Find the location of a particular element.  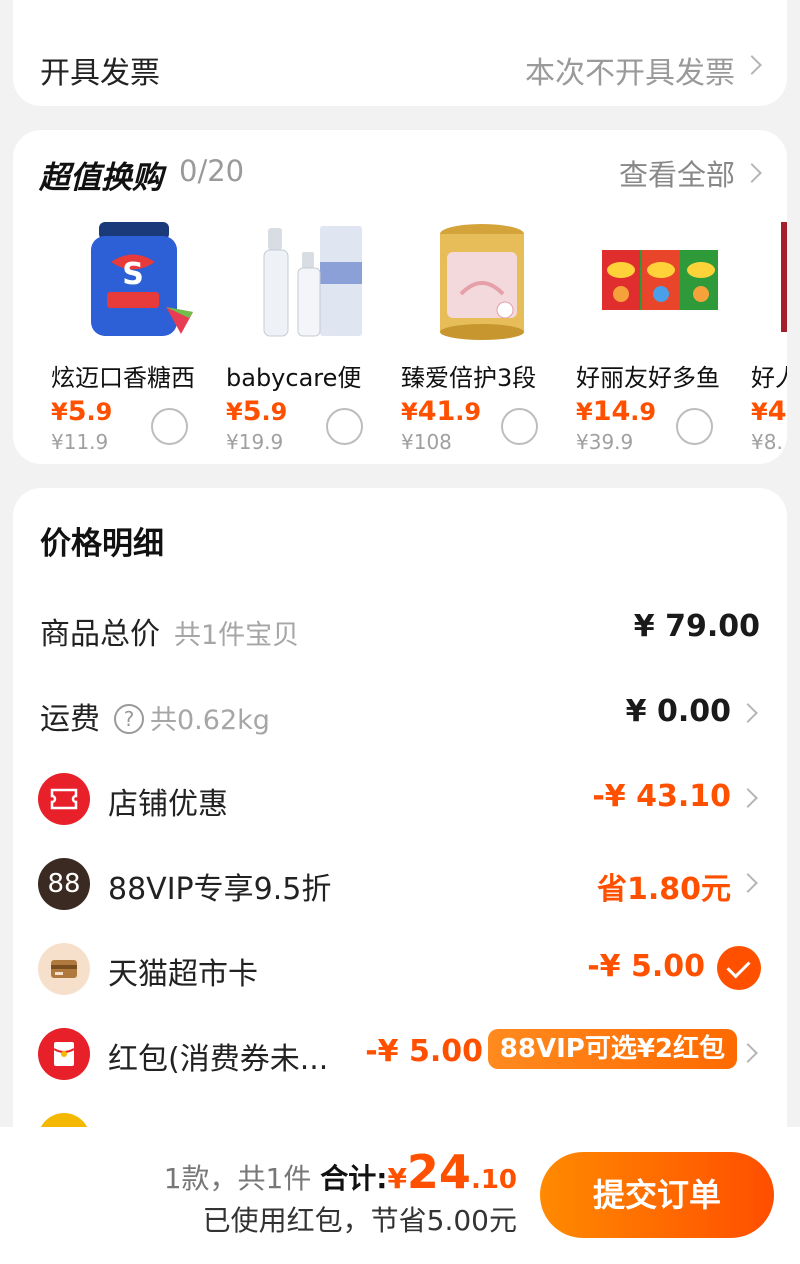

order-summary: 1款，共1件 合计:¥24.10 is located at coordinates (340, 1172).